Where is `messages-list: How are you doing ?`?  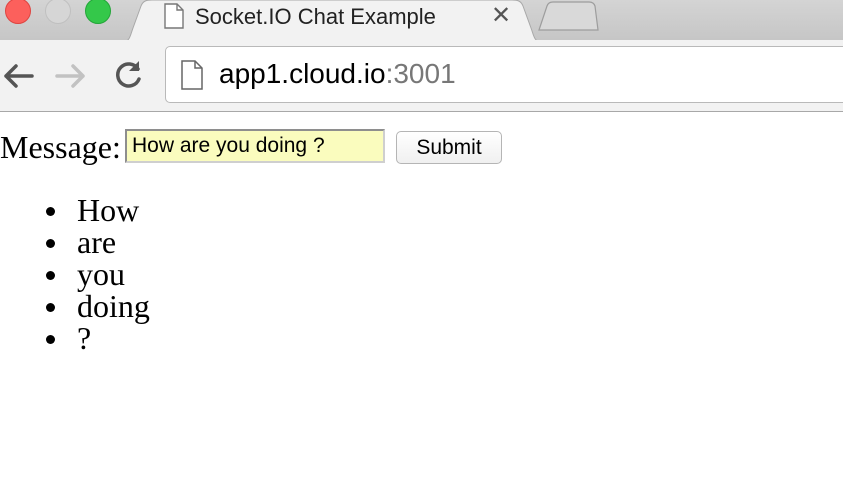
messages-list: How are you doing ? is located at coordinates (75, 274).